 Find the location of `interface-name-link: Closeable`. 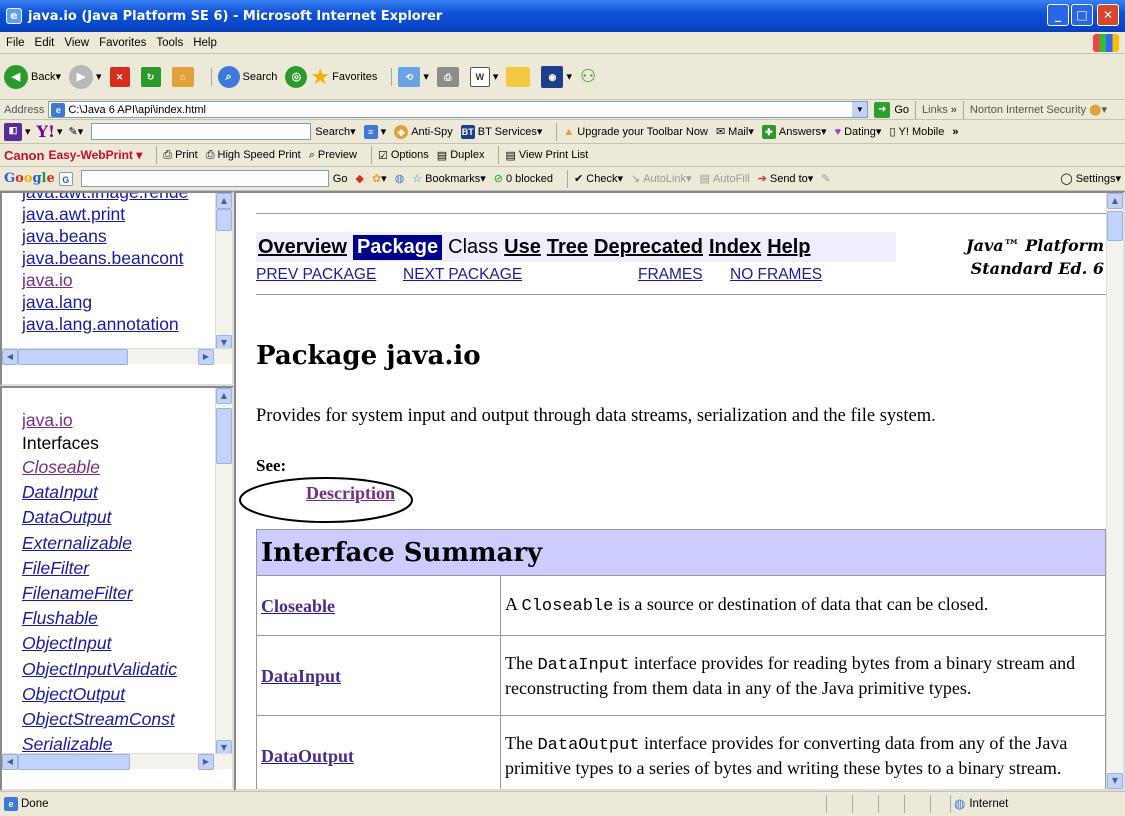

interface-name-link: Closeable is located at coordinates (298, 606).